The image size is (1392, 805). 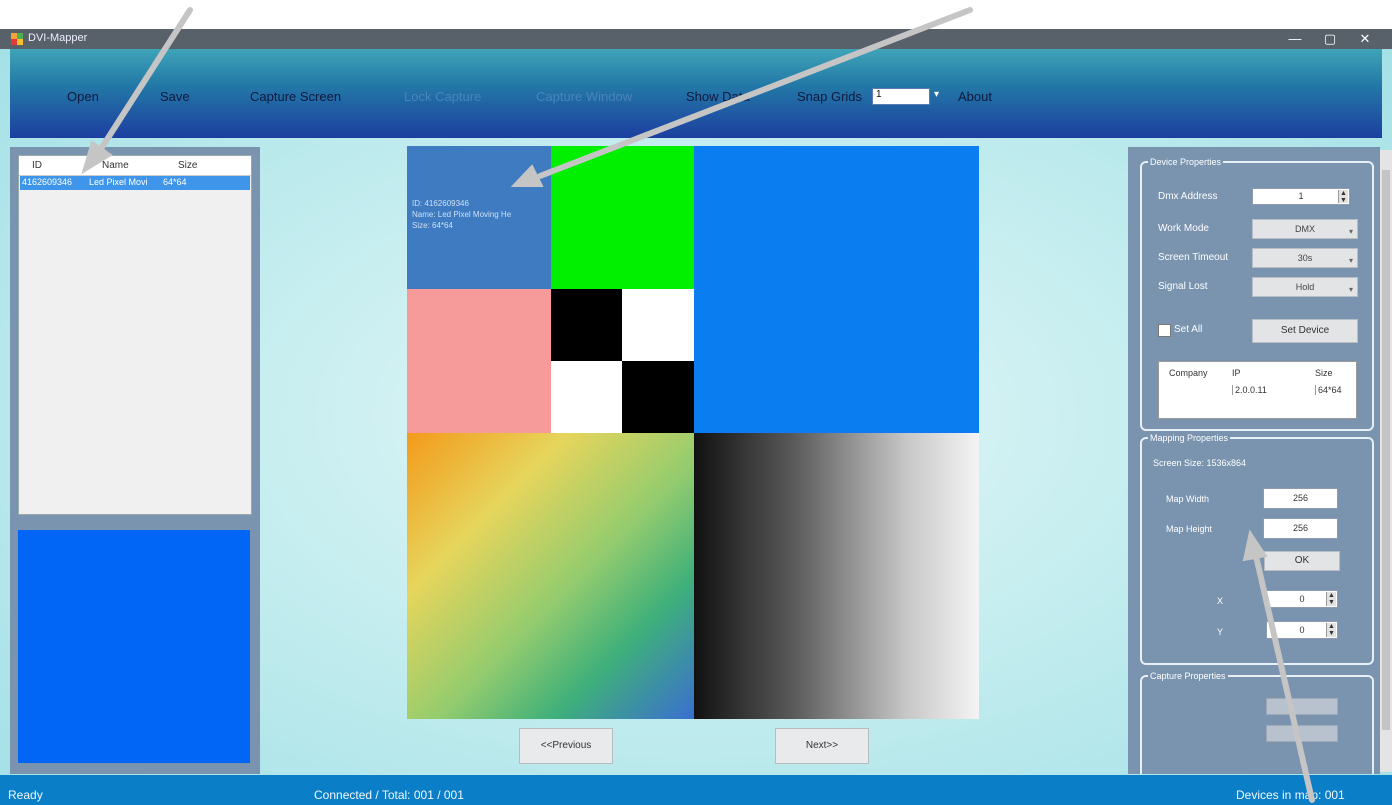 I want to click on map-height-label: Map Height, so click(x=1189, y=529).